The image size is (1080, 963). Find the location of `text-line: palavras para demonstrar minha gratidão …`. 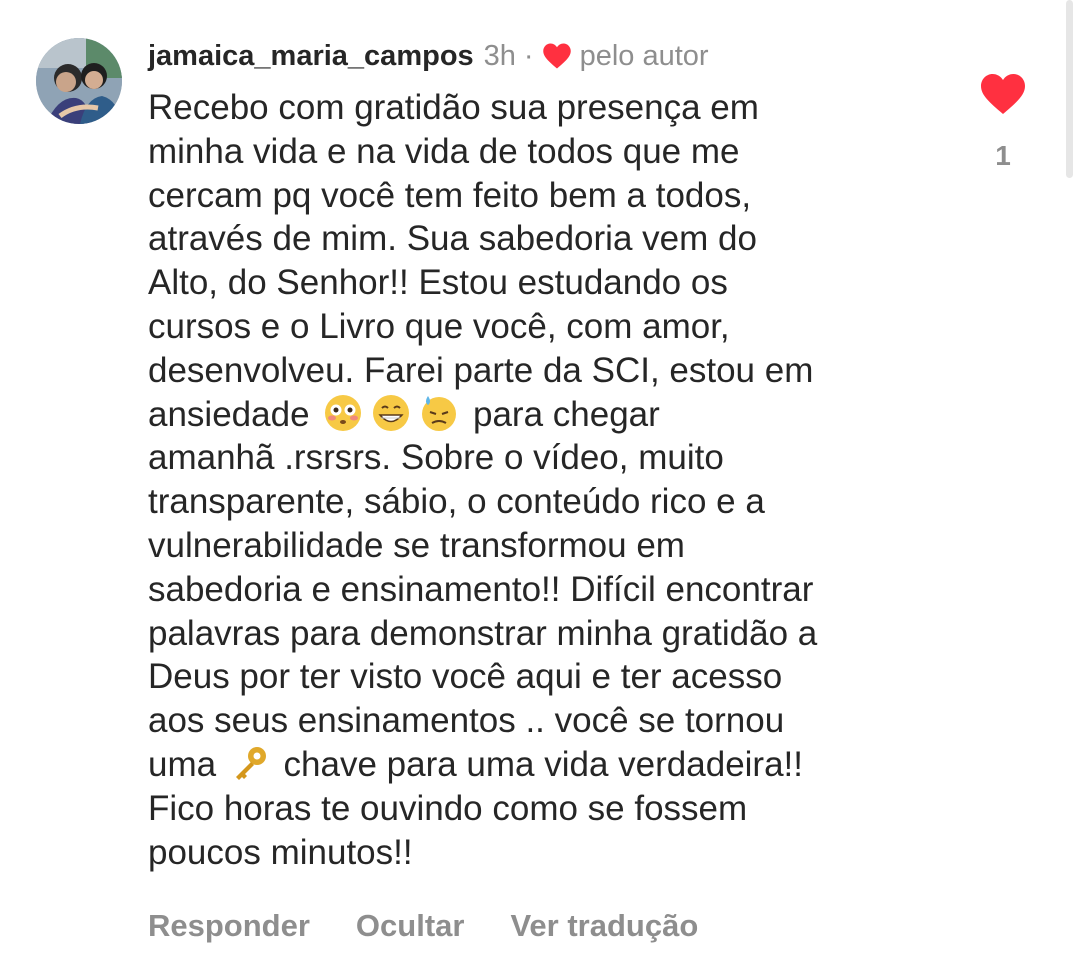

text-line: palavras para demonstrar minha gratidão … is located at coordinates (483, 633).